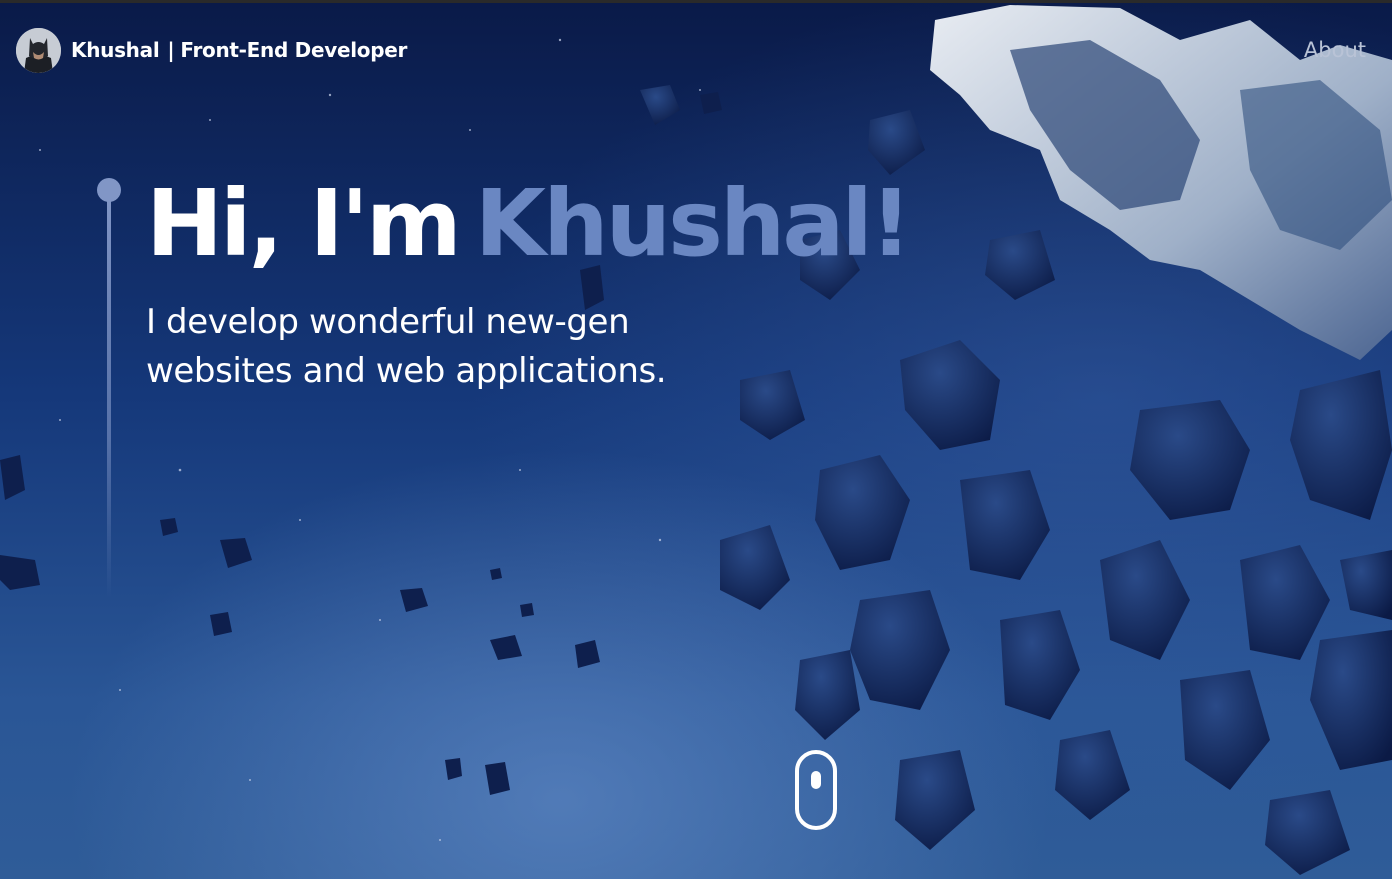 The height and width of the screenshot is (879, 1392). Describe the element at coordinates (693, 223) in the screenshot. I see `hero-name: Khushal!` at that location.